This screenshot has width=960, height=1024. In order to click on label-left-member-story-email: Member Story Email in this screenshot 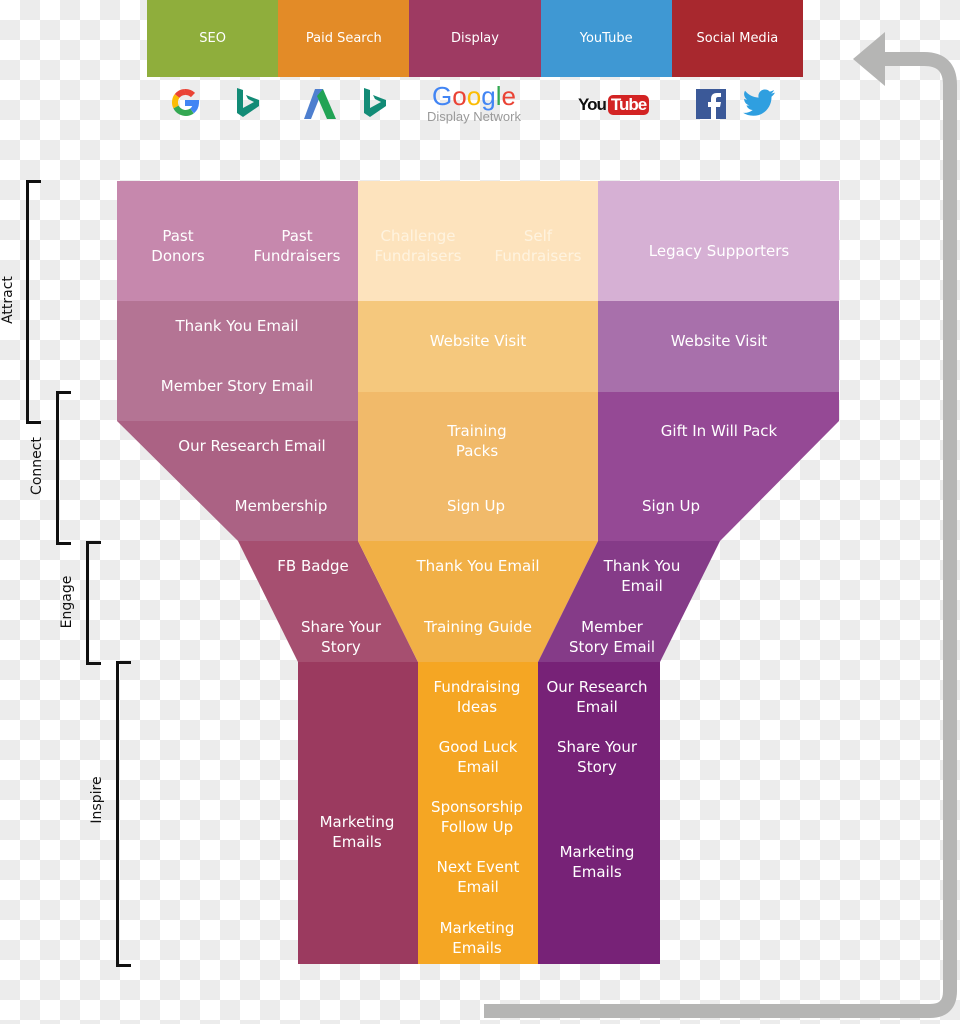, I will do `click(237, 386)`.